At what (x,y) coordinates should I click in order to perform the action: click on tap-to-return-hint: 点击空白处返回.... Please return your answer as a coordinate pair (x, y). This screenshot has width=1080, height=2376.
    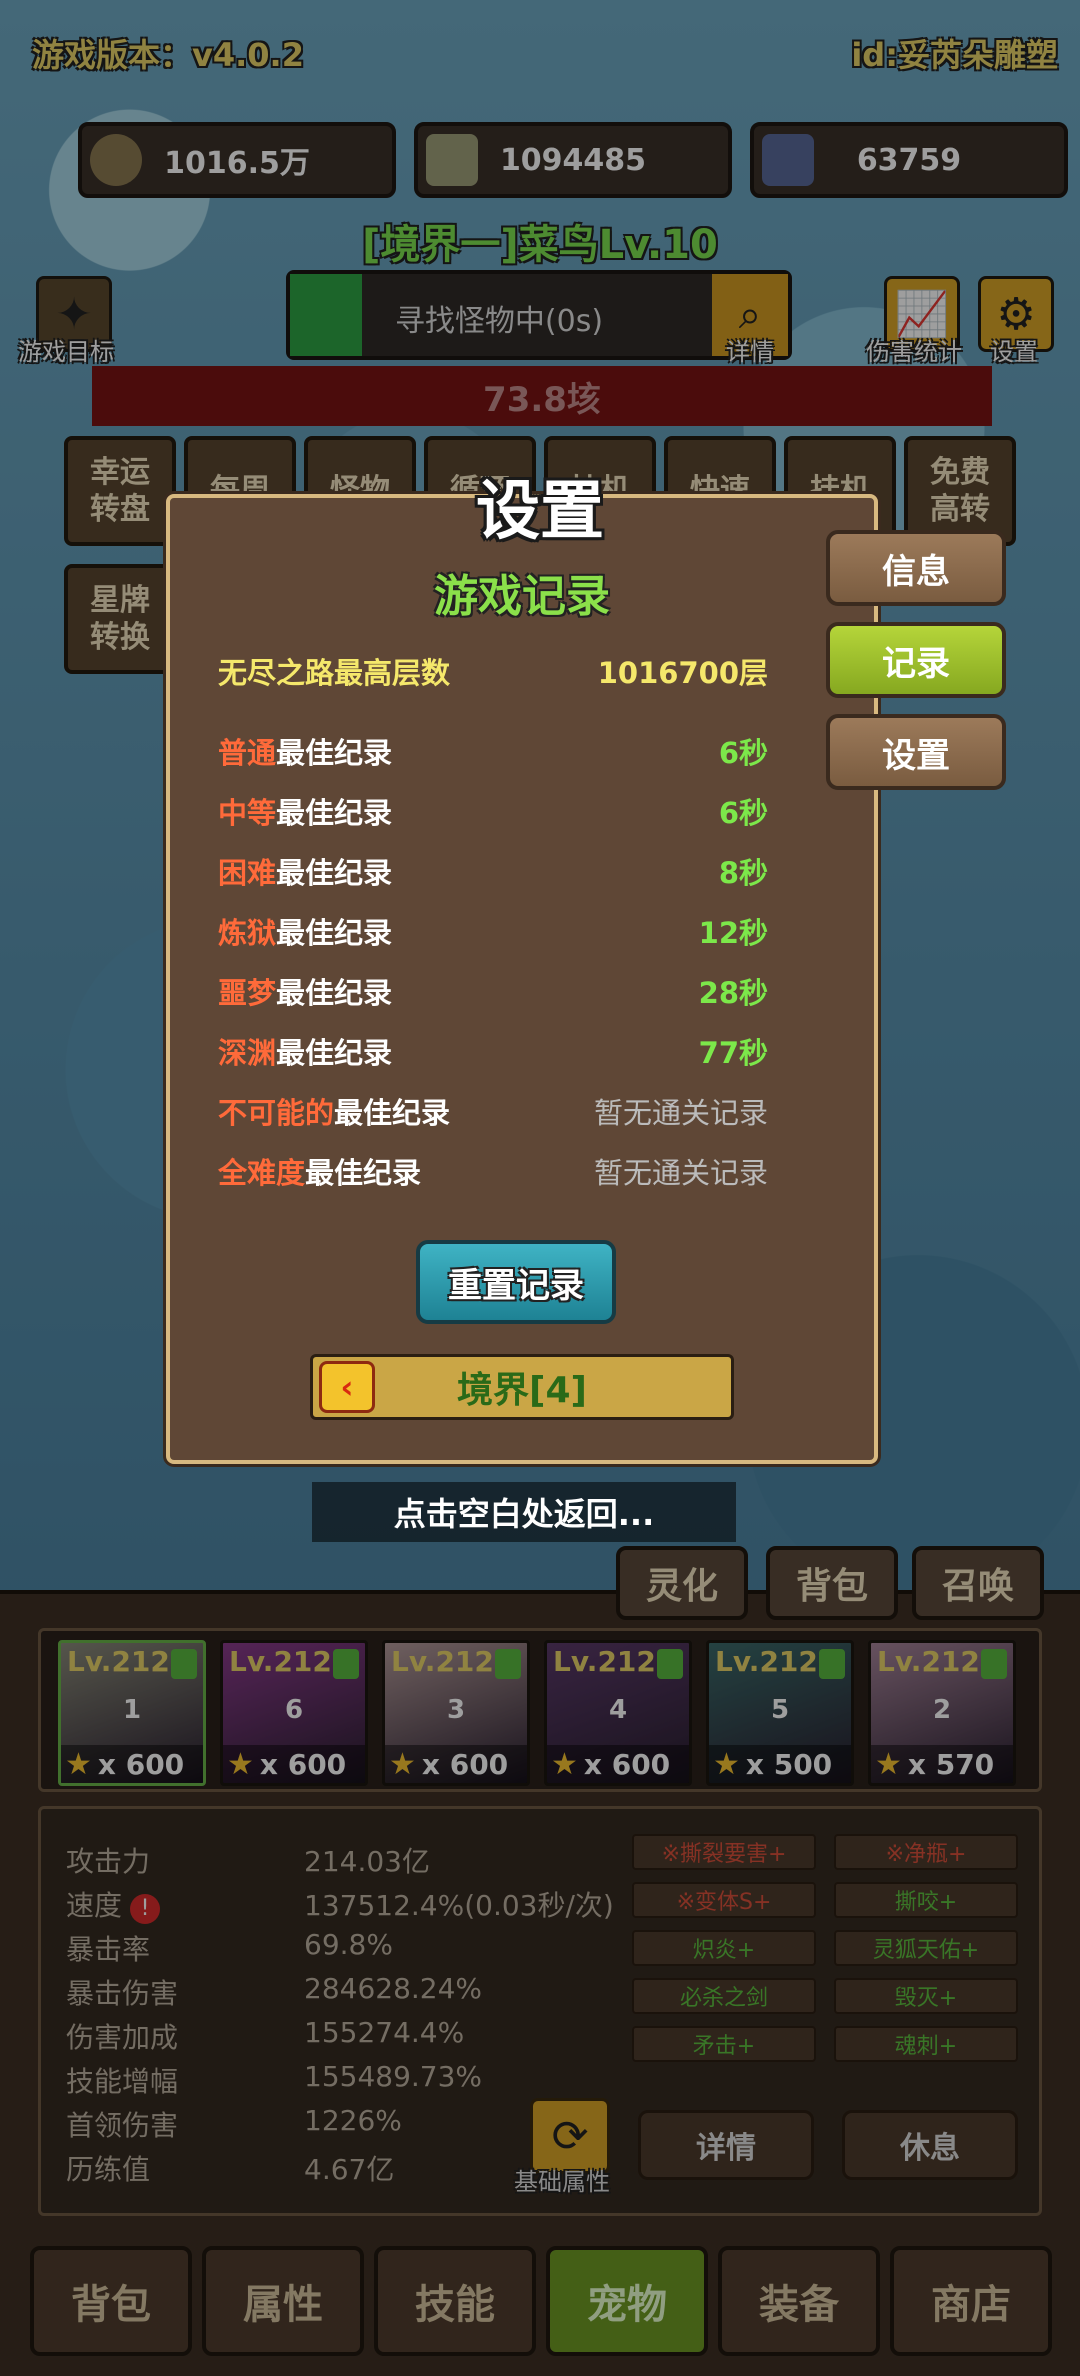
    Looking at the image, I should click on (524, 1512).